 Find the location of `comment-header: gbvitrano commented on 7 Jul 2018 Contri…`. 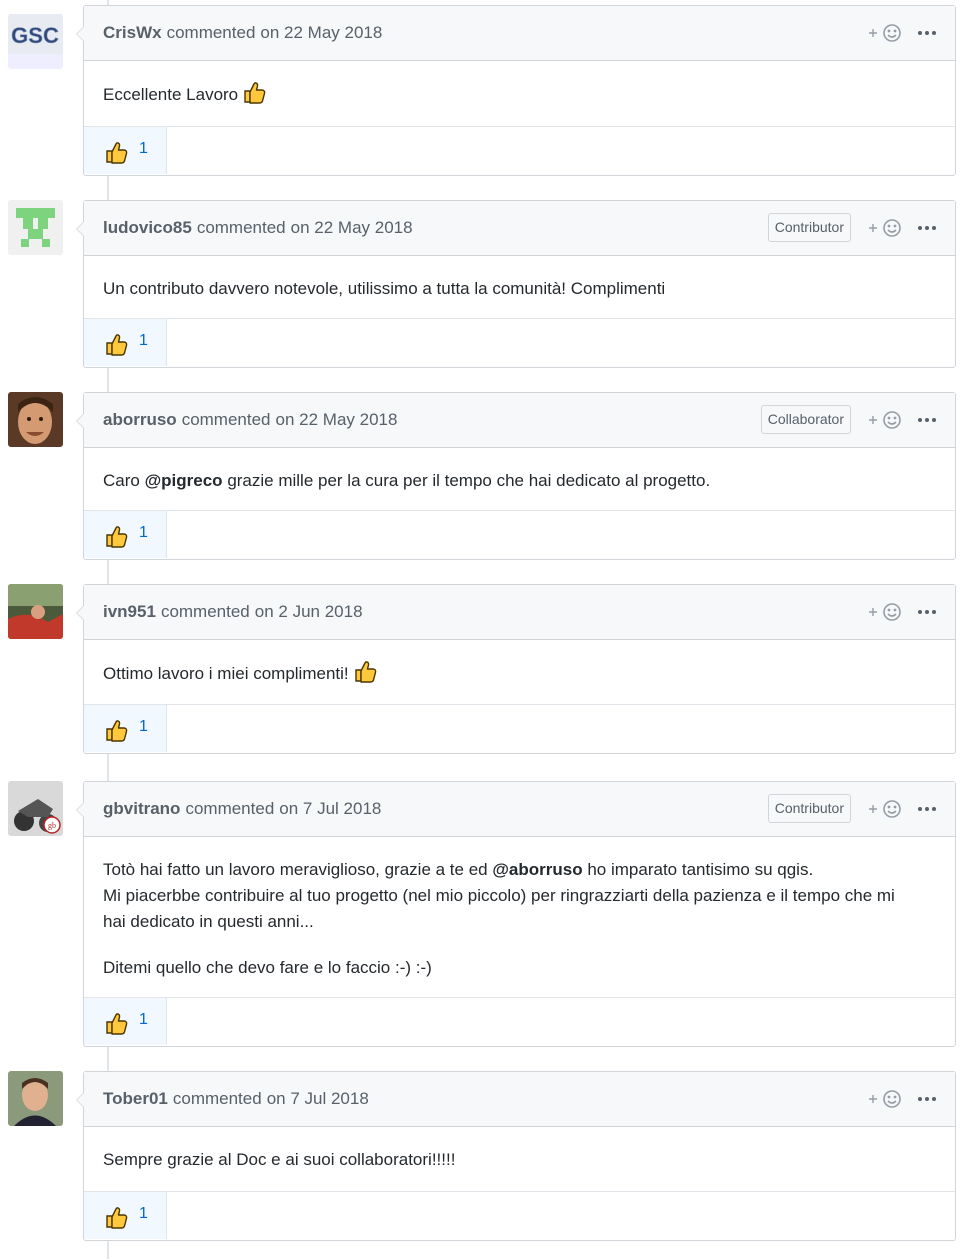

comment-header: gbvitrano commented on 7 Jul 2018 Contri… is located at coordinates (519, 809).